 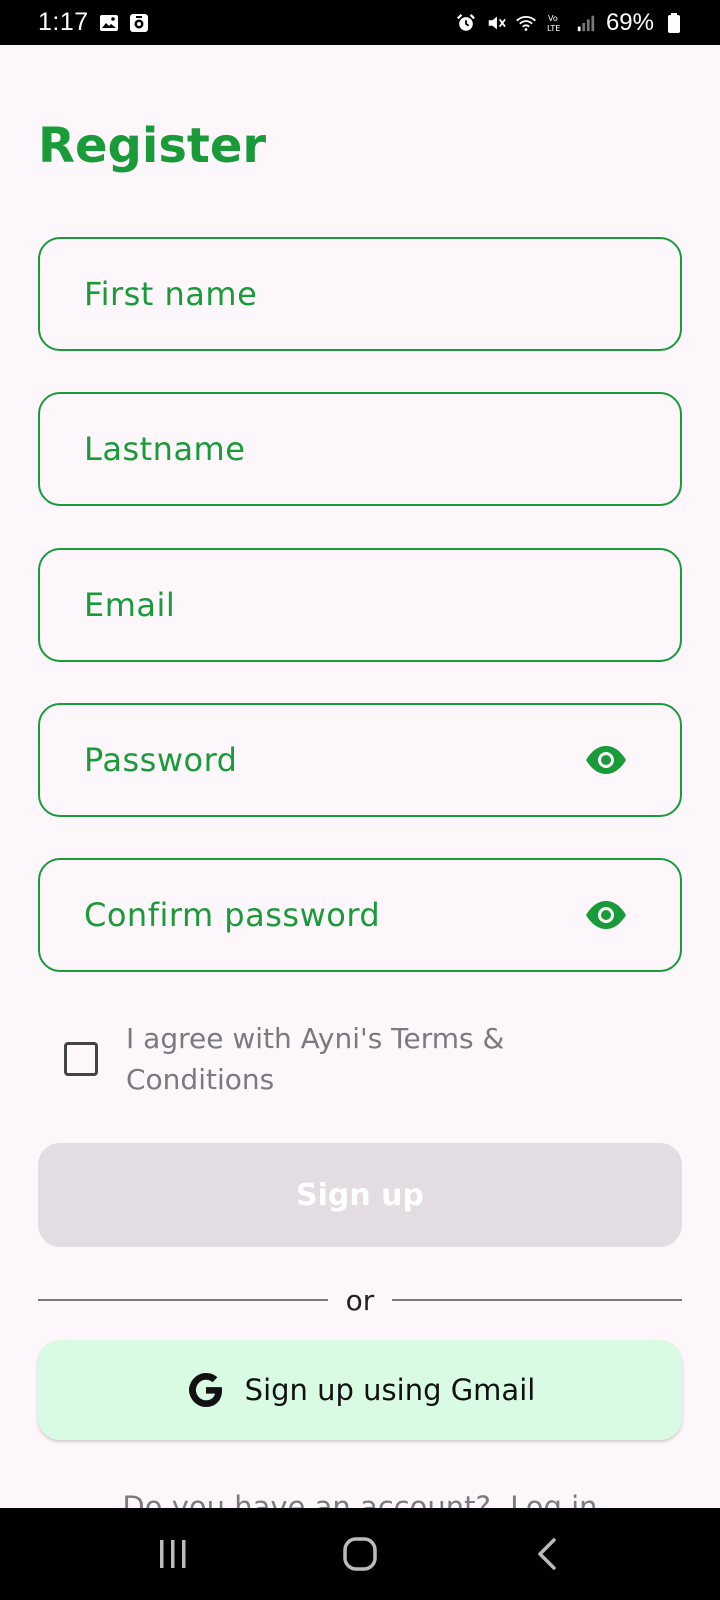 I want to click on status-bar: 1:17 Vo LTE 69%, so click(x=360, y=22).